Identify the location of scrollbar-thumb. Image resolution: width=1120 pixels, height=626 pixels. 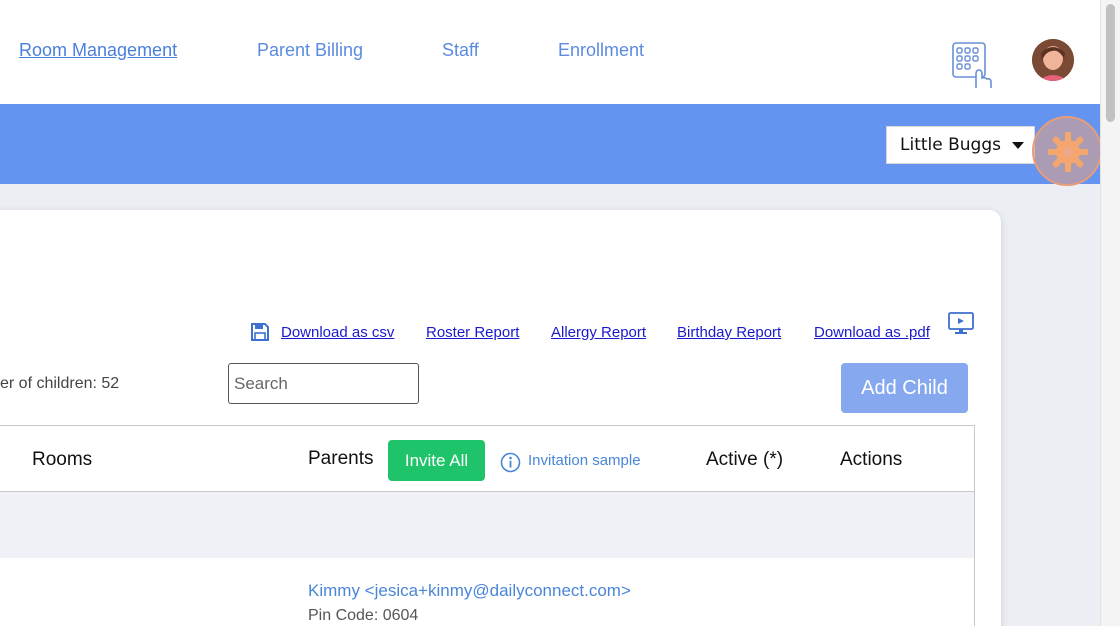
(1110, 63).